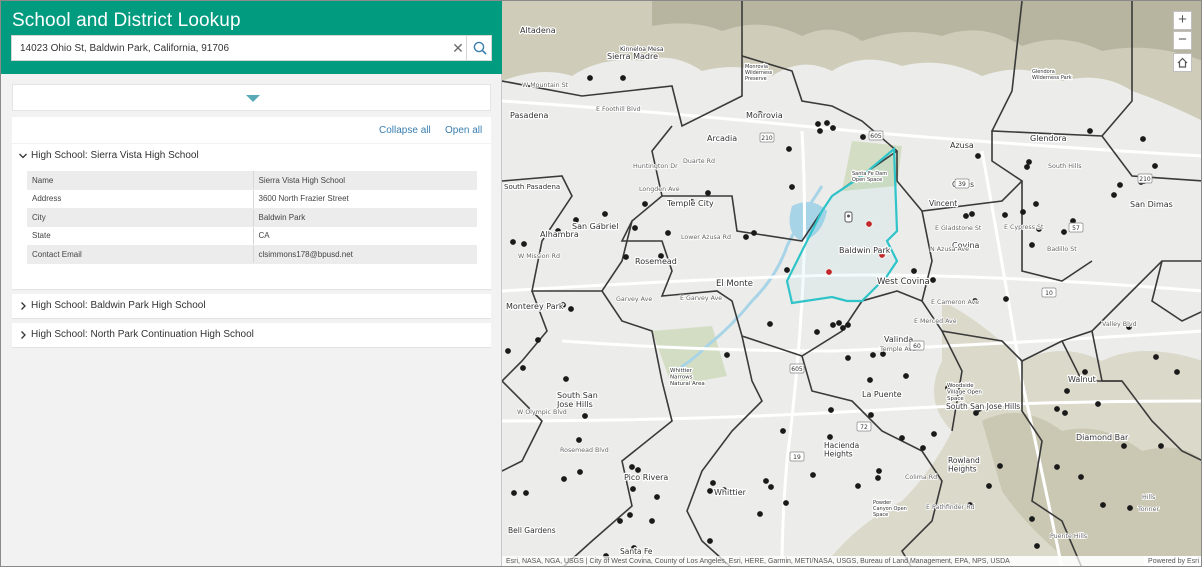 This screenshot has width=1202, height=567. What do you see at coordinates (405, 130) in the screenshot?
I see `collapse-all-link: Collapse all` at bounding box center [405, 130].